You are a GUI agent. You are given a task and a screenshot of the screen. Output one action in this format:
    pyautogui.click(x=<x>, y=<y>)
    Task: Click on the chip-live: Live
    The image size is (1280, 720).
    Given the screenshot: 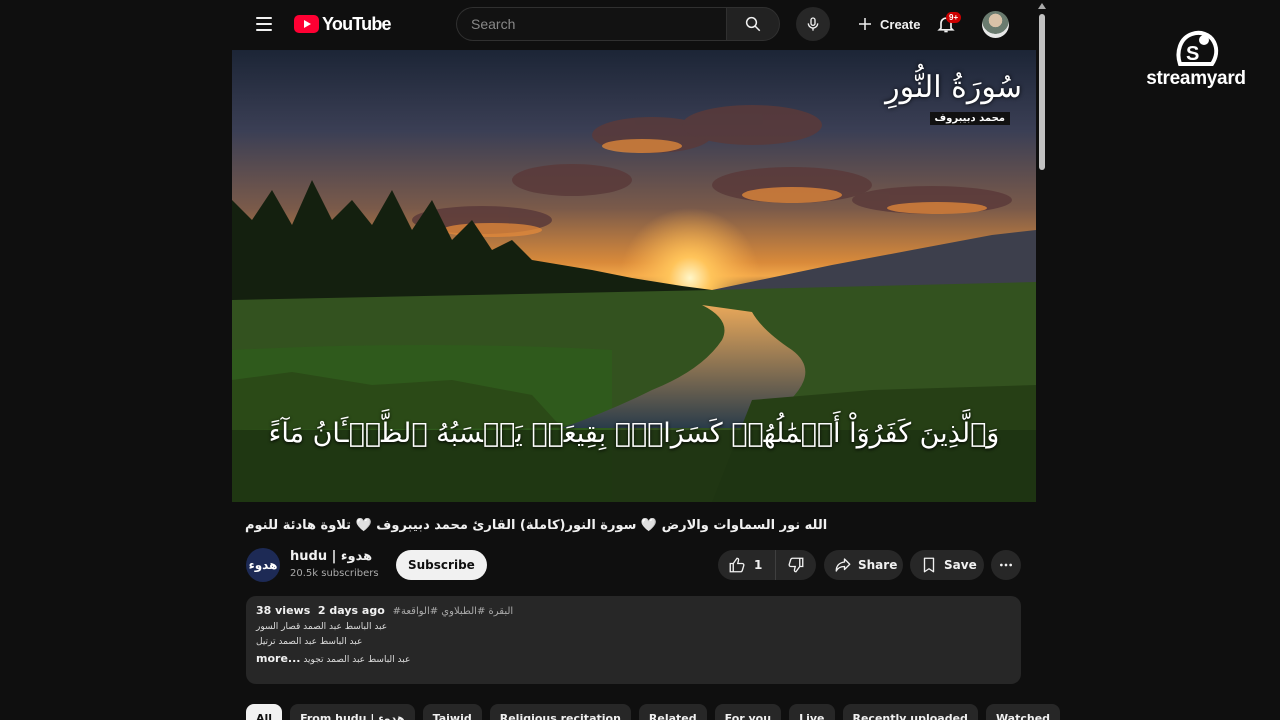 What is the action you would take?
    pyautogui.click(x=812, y=712)
    